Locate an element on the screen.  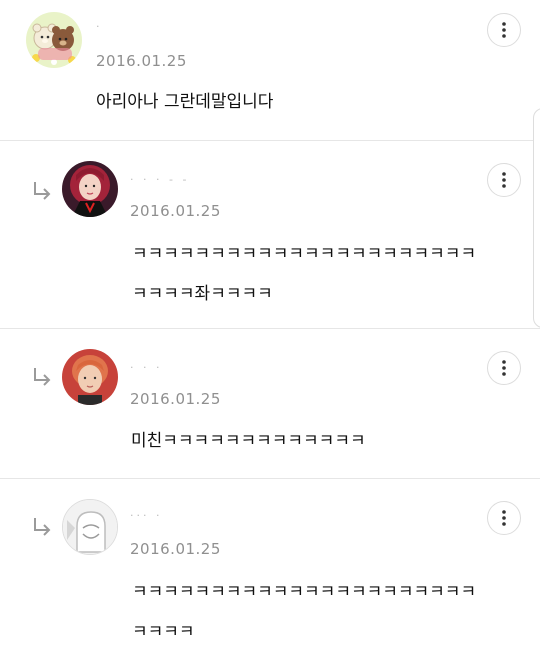
red-hair-portrait-avatar-icon is located at coordinates (90, 189).